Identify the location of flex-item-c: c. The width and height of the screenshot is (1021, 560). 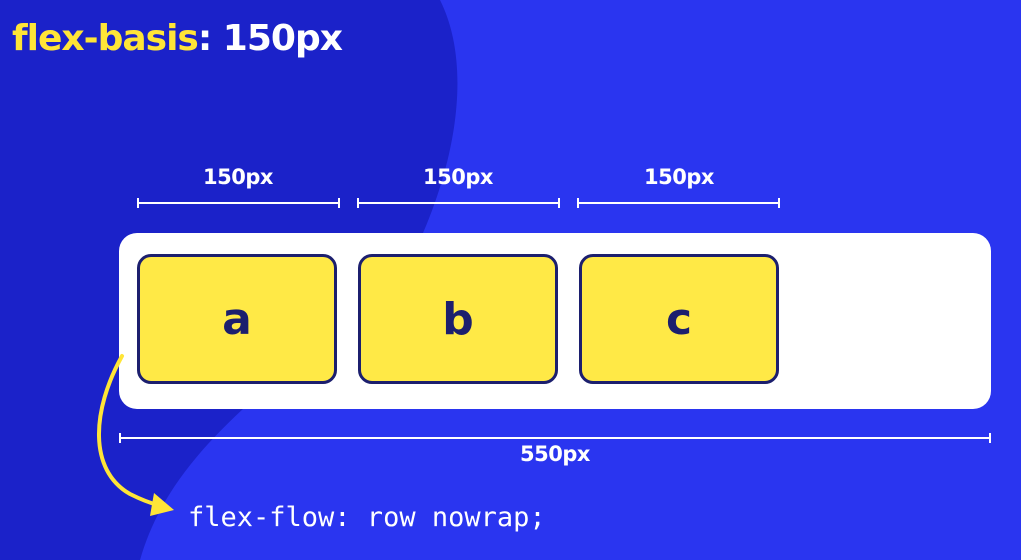
(679, 319).